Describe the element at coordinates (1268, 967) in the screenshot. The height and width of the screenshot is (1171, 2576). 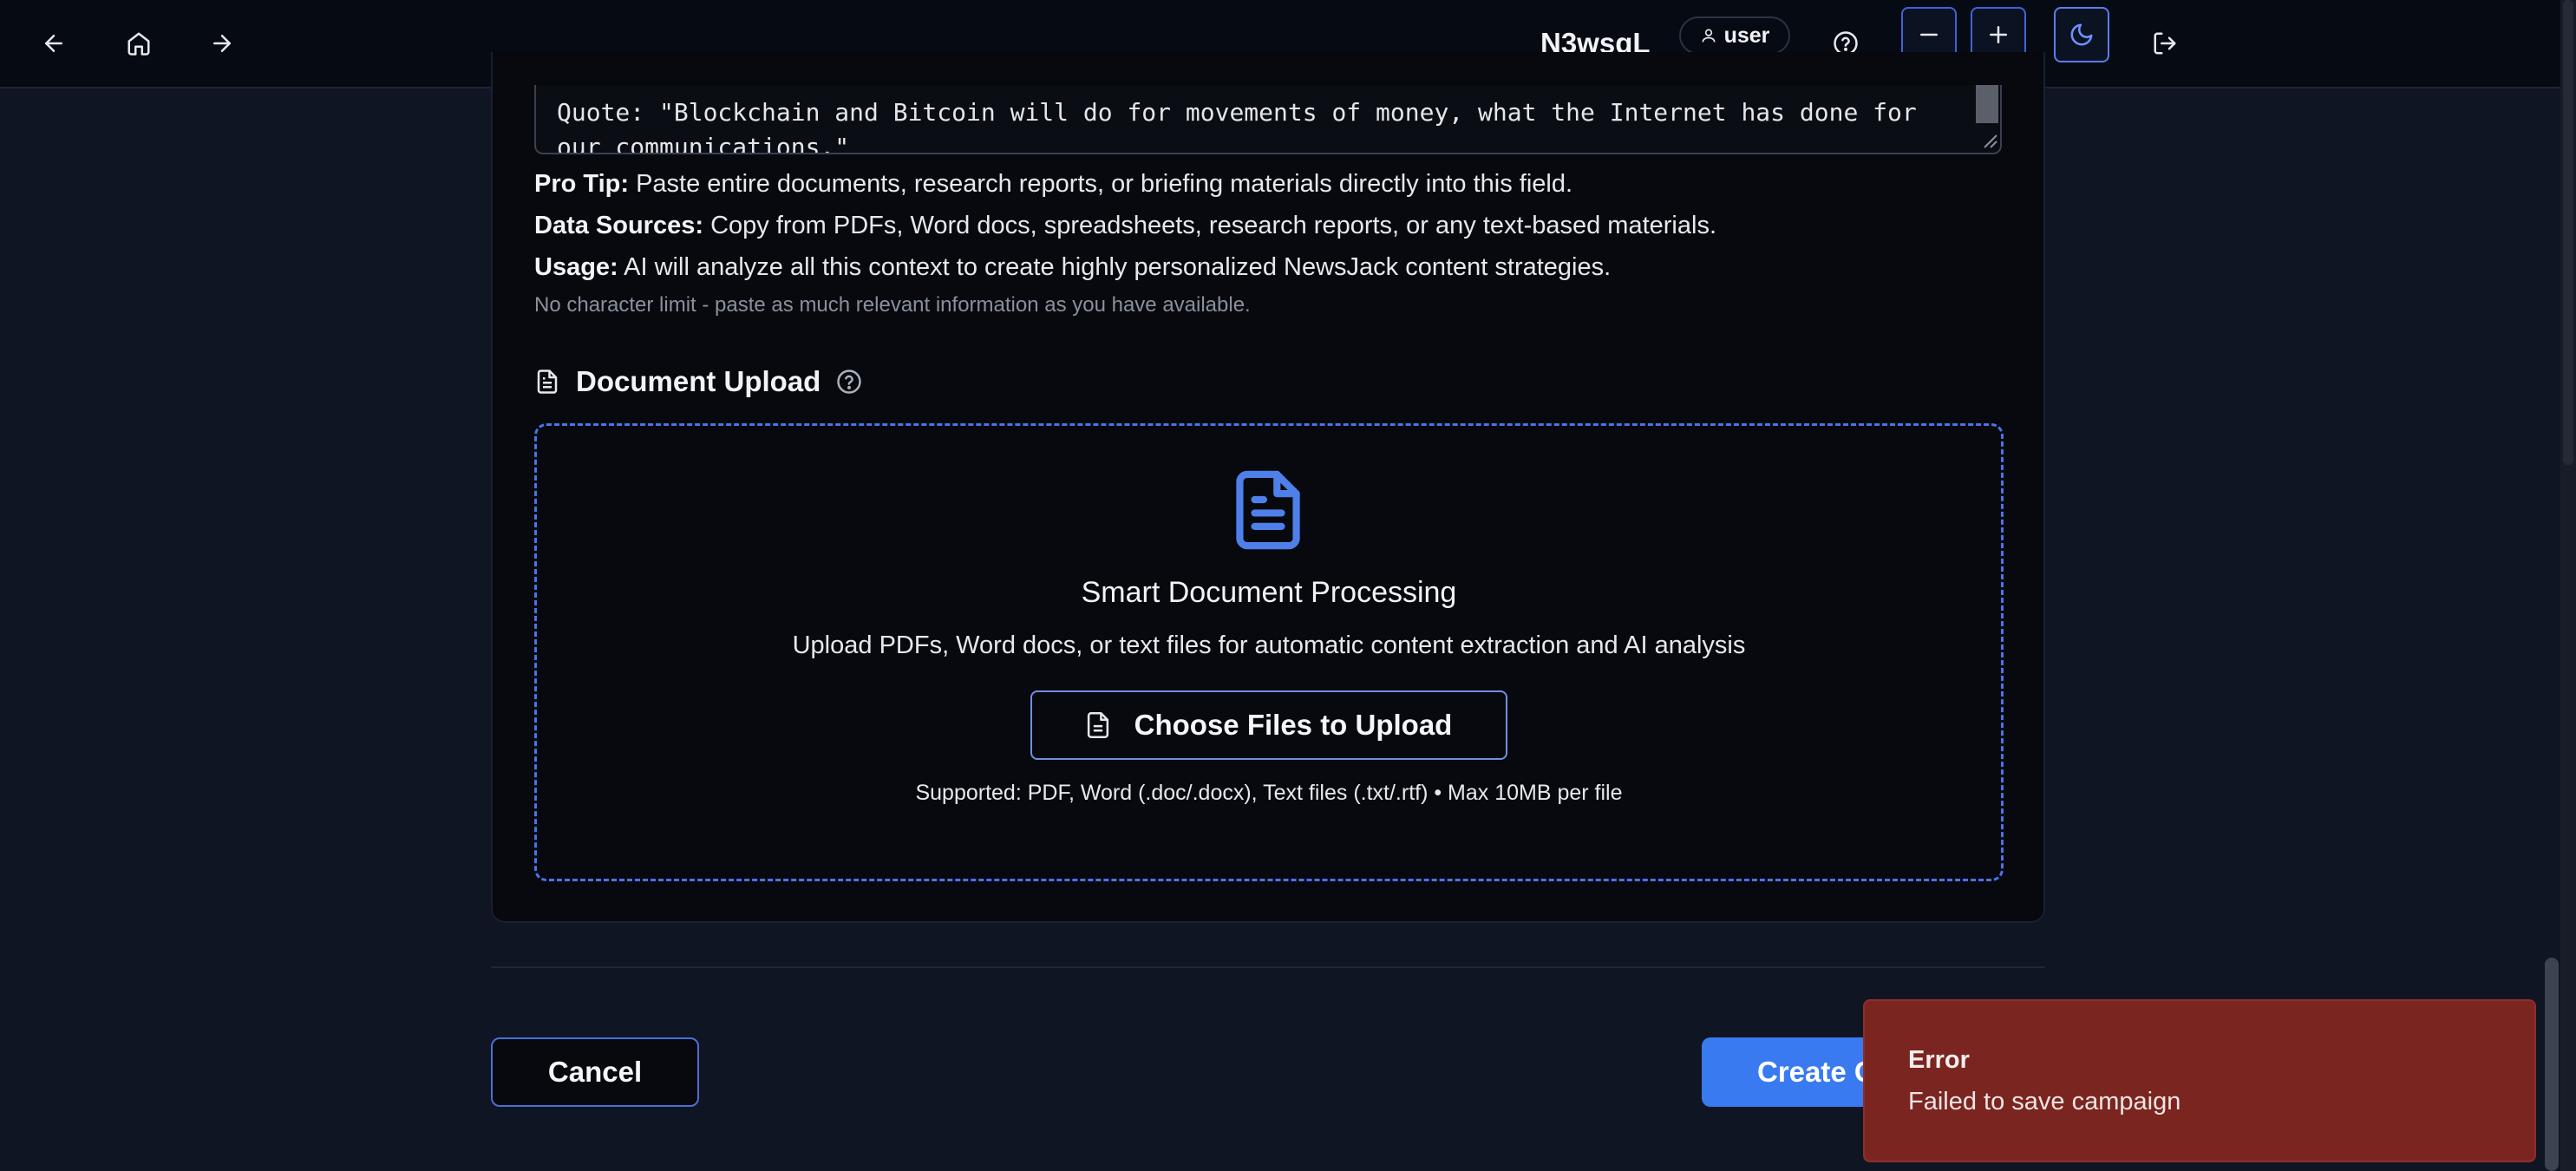
I see `divider` at that location.